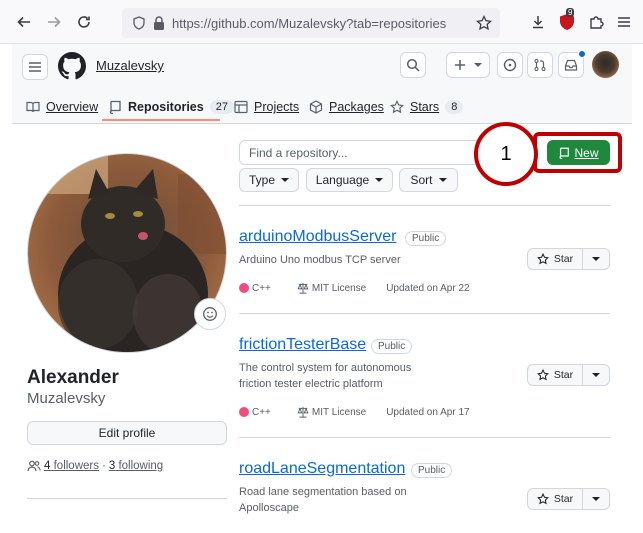  Describe the element at coordinates (349, 180) in the screenshot. I see `language-filter-button: Language` at that location.